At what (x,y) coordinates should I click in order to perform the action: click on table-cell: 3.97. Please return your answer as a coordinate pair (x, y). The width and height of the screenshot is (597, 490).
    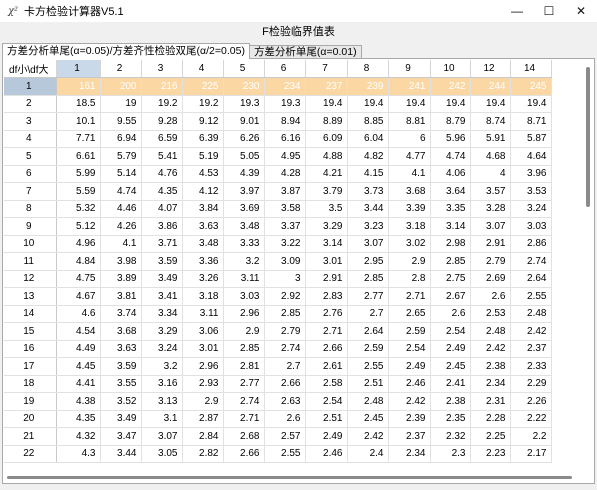
    Looking at the image, I should click on (244, 191).